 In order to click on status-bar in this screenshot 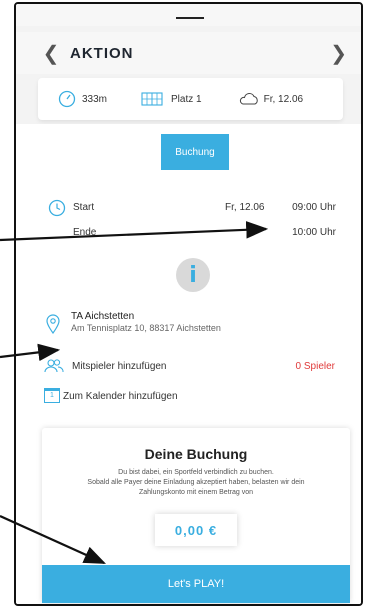, I will do `click(188, 15)`.